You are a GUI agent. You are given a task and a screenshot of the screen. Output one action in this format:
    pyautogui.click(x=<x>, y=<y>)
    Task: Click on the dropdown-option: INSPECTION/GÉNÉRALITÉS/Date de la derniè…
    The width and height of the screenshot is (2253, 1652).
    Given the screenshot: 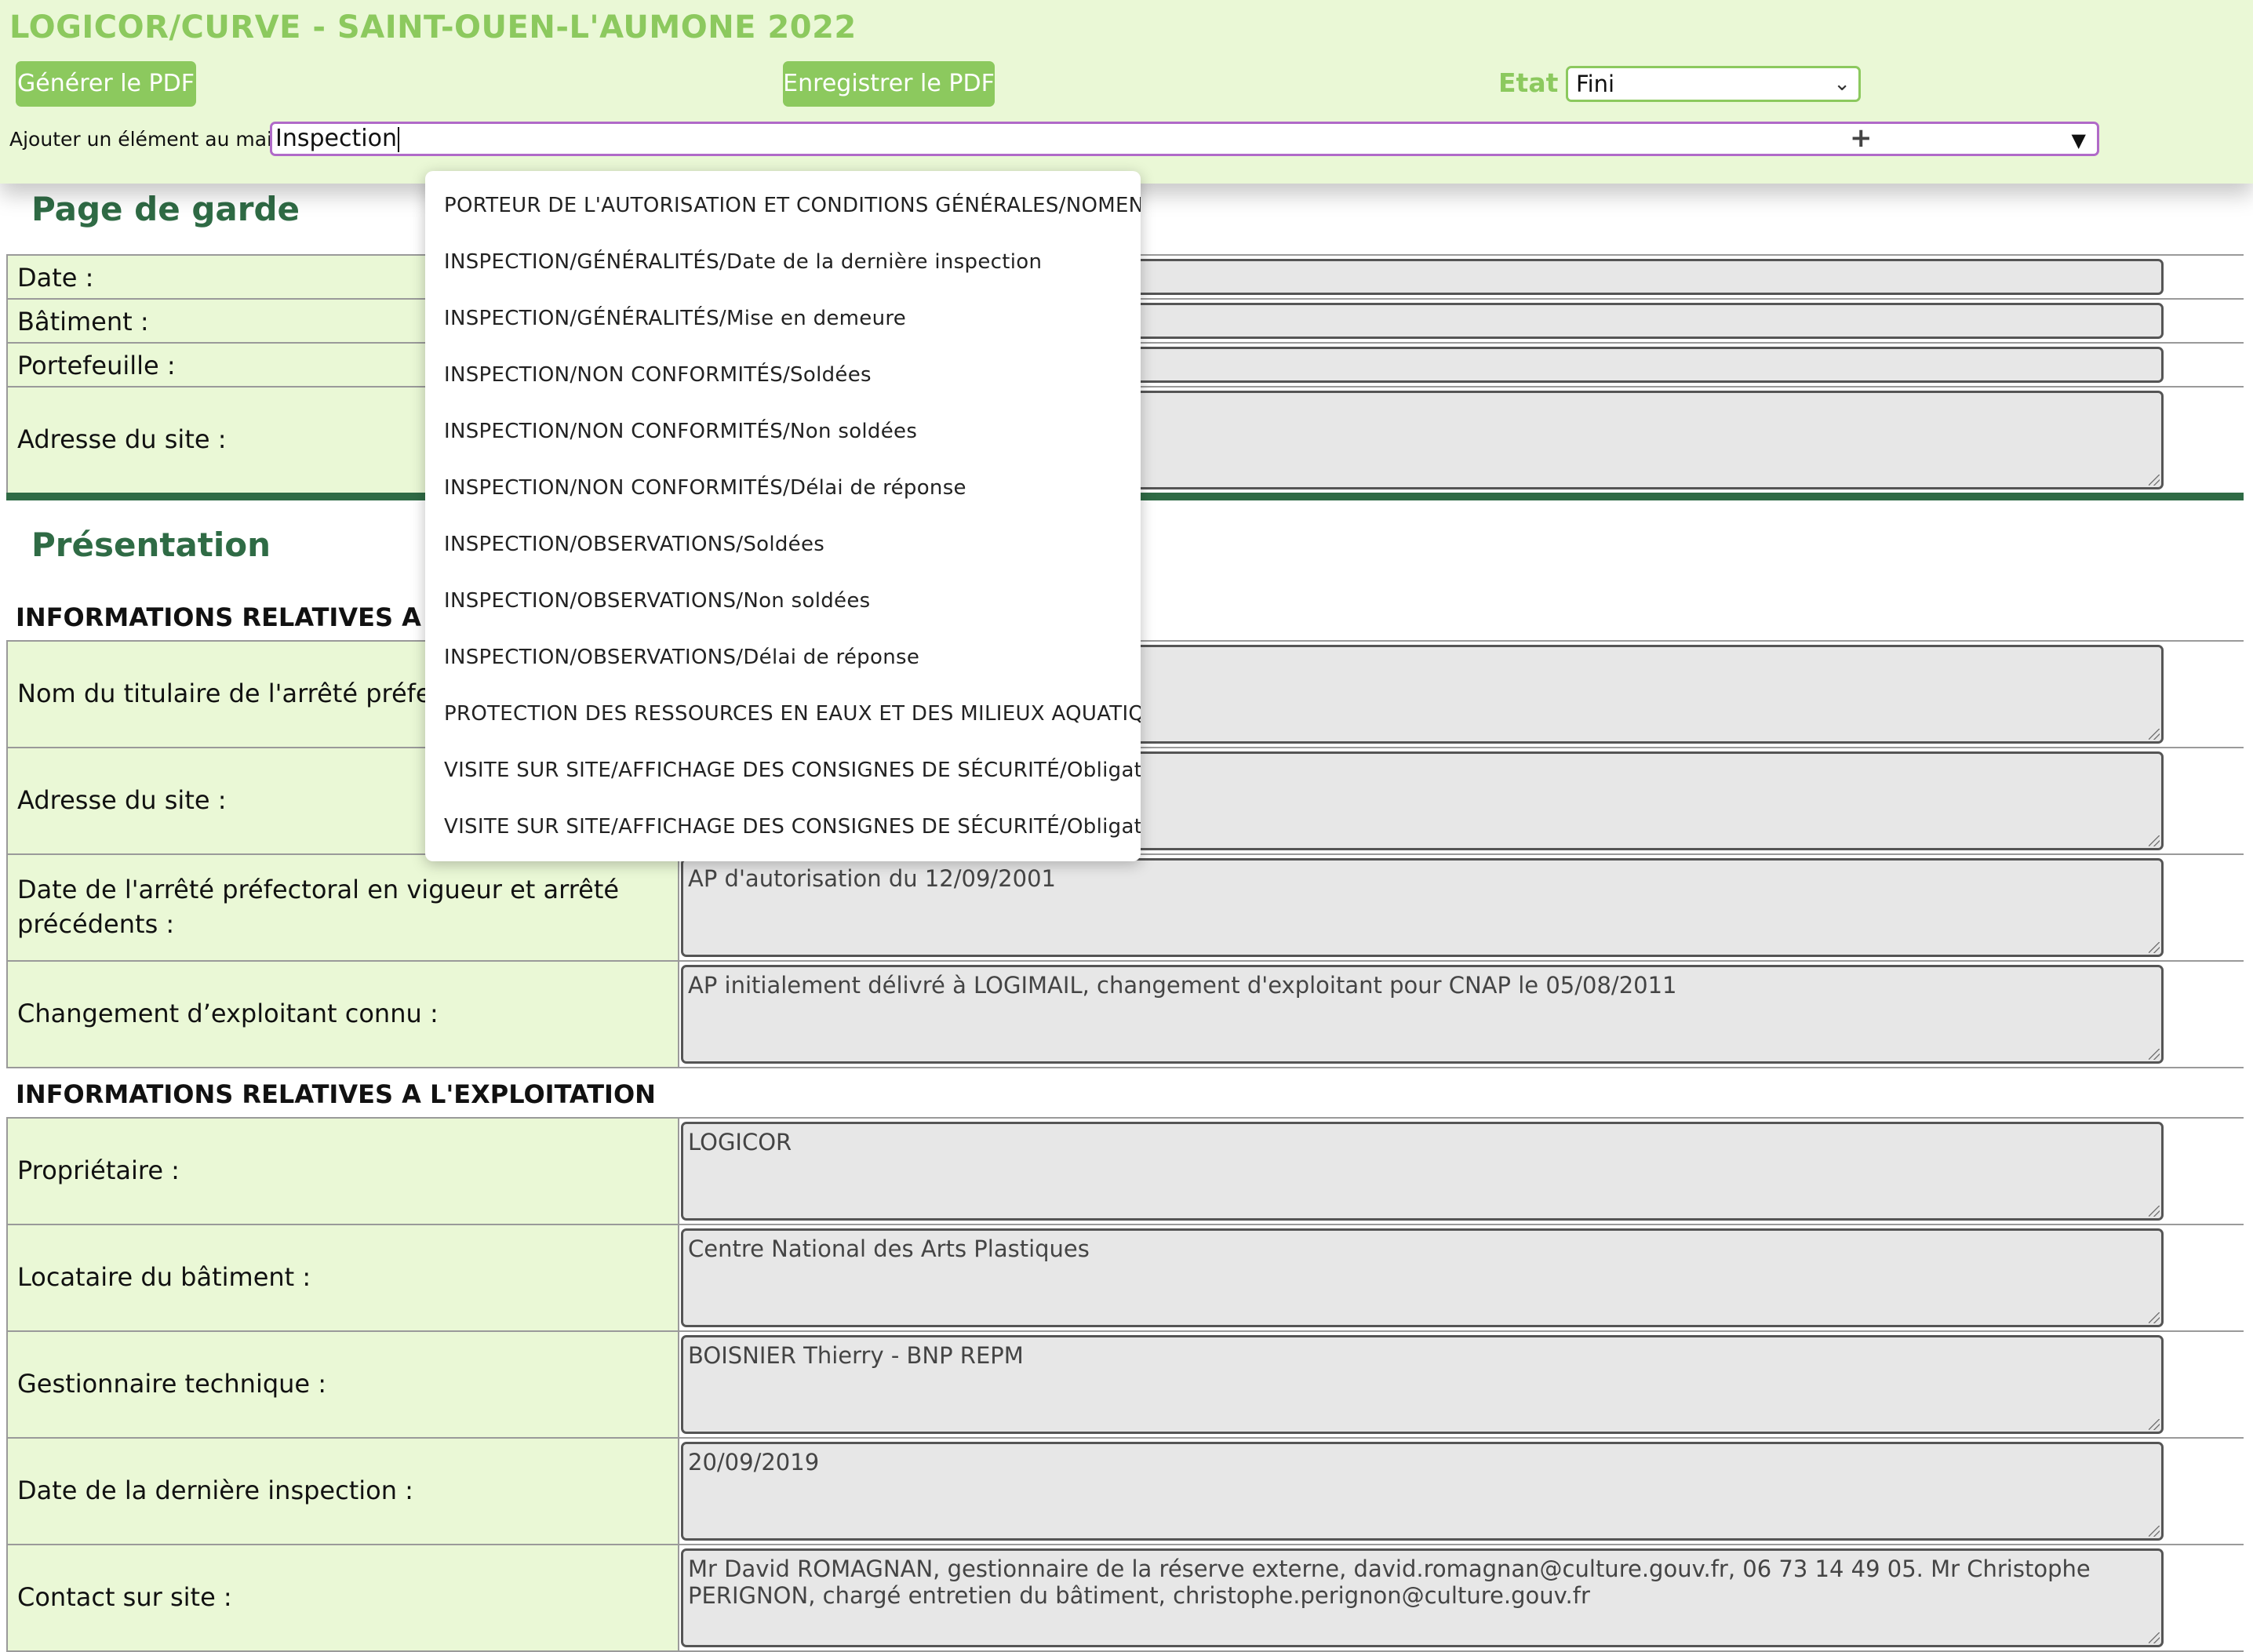 What is the action you would take?
    pyautogui.click(x=783, y=262)
    